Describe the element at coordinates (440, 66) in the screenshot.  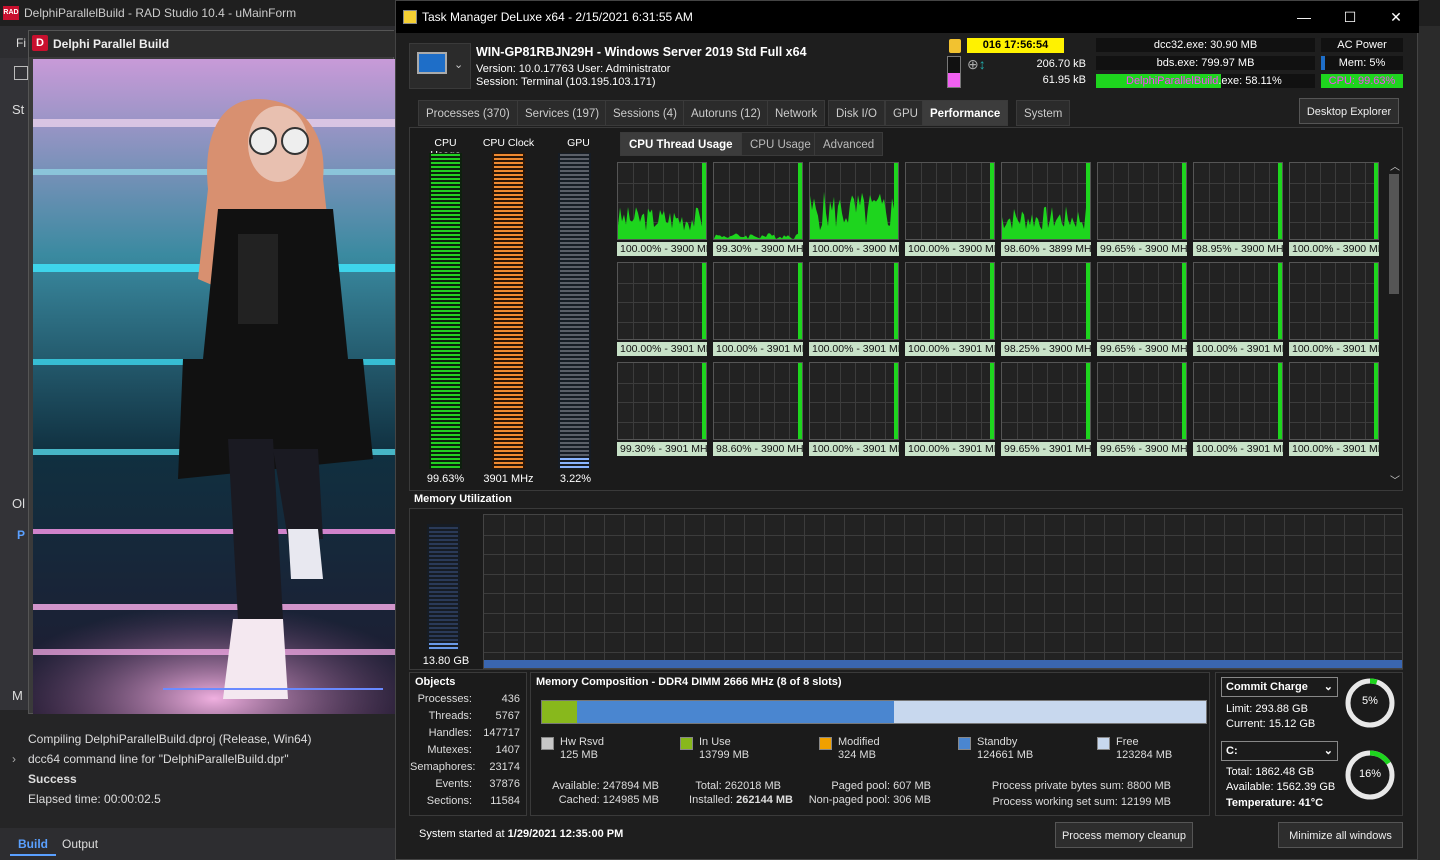
I see `computer-selector: ⌄` at that location.